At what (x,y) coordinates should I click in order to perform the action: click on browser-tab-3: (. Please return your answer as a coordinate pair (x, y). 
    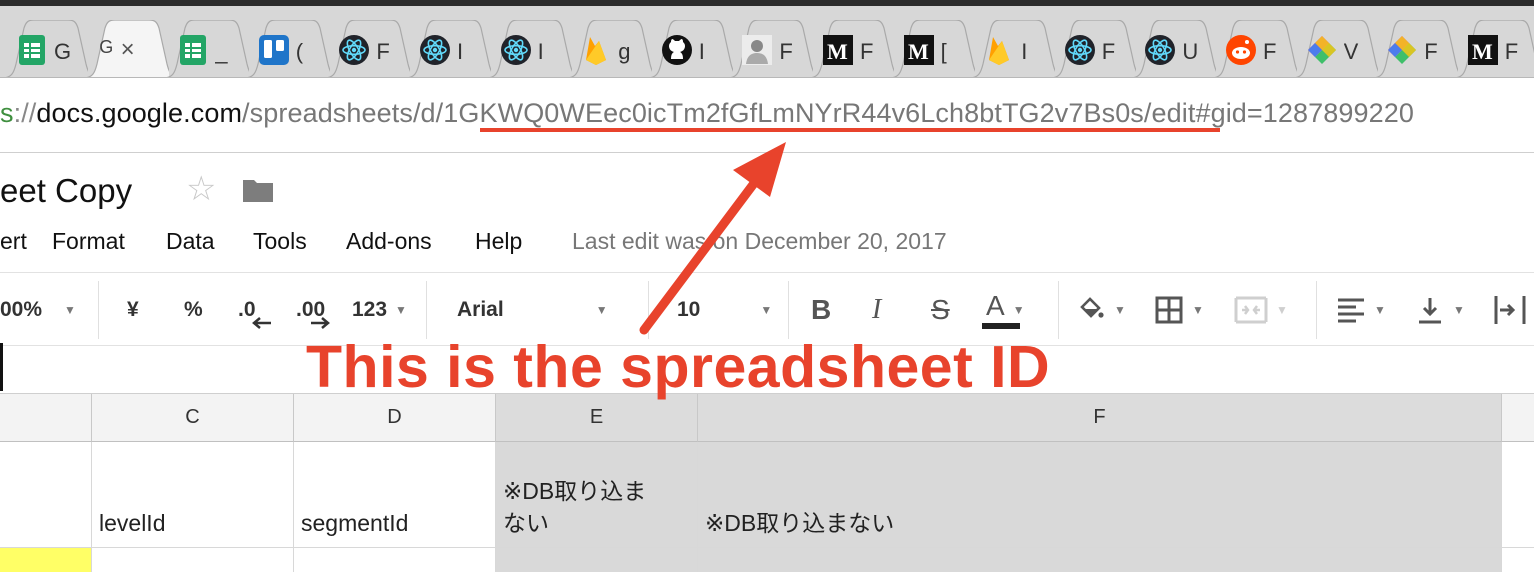
    Looking at the image, I should click on (287, 48).